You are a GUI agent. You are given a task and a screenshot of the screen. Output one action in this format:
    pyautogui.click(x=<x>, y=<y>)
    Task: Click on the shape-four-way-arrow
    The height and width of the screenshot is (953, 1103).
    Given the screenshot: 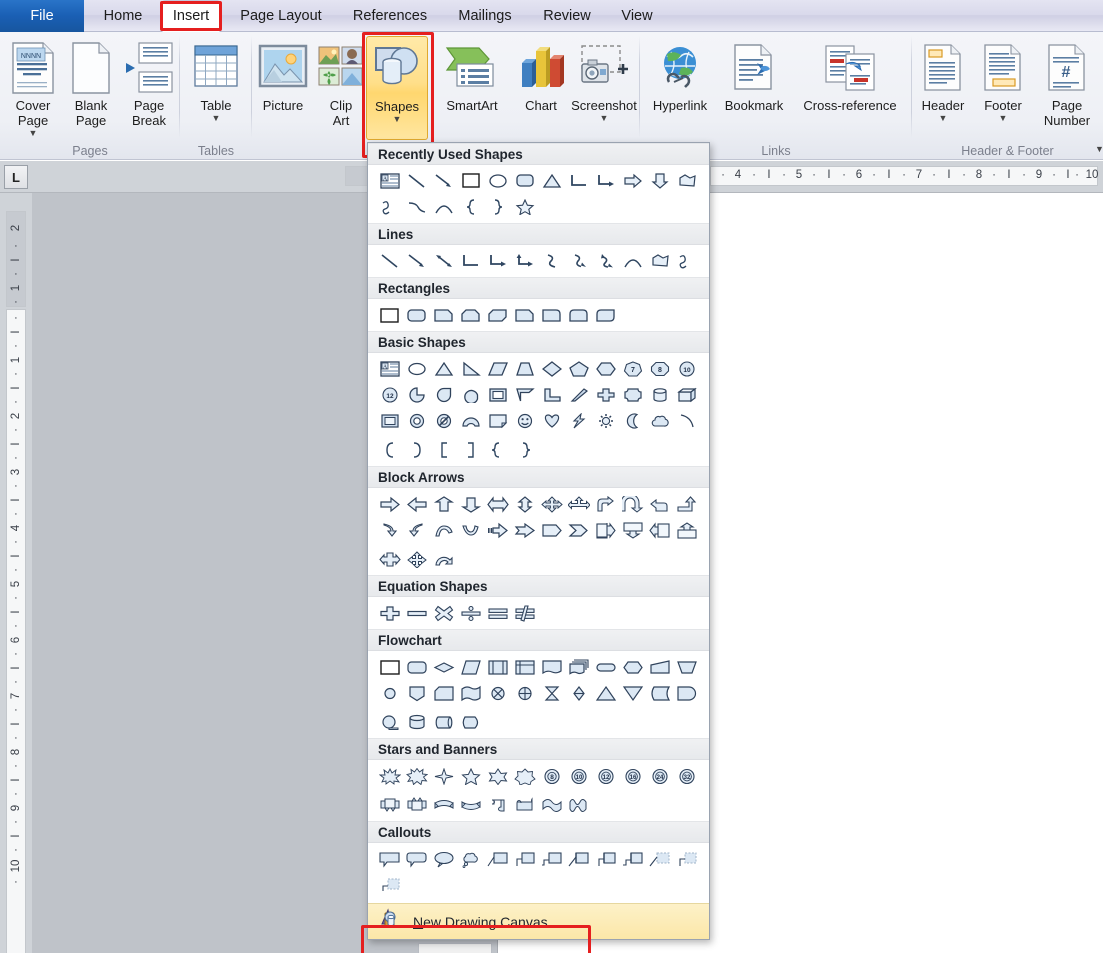 What is the action you would take?
    pyautogui.click(x=551, y=504)
    